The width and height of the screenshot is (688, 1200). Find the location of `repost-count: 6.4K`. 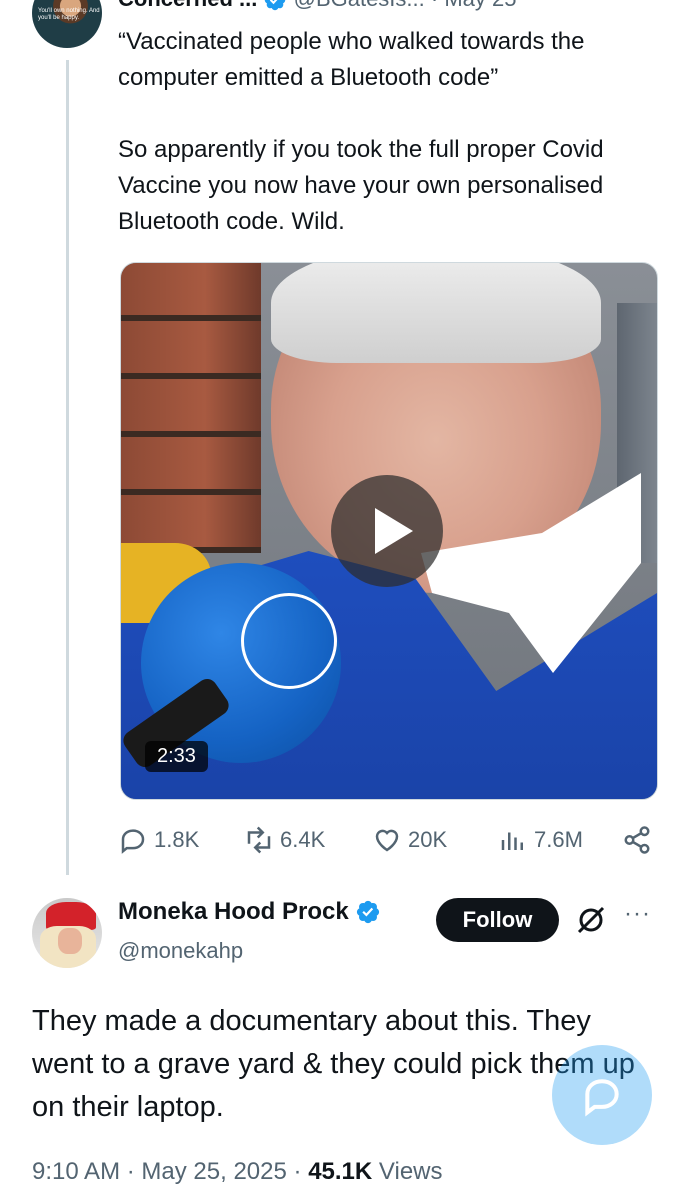

repost-count: 6.4K is located at coordinates (303, 839).